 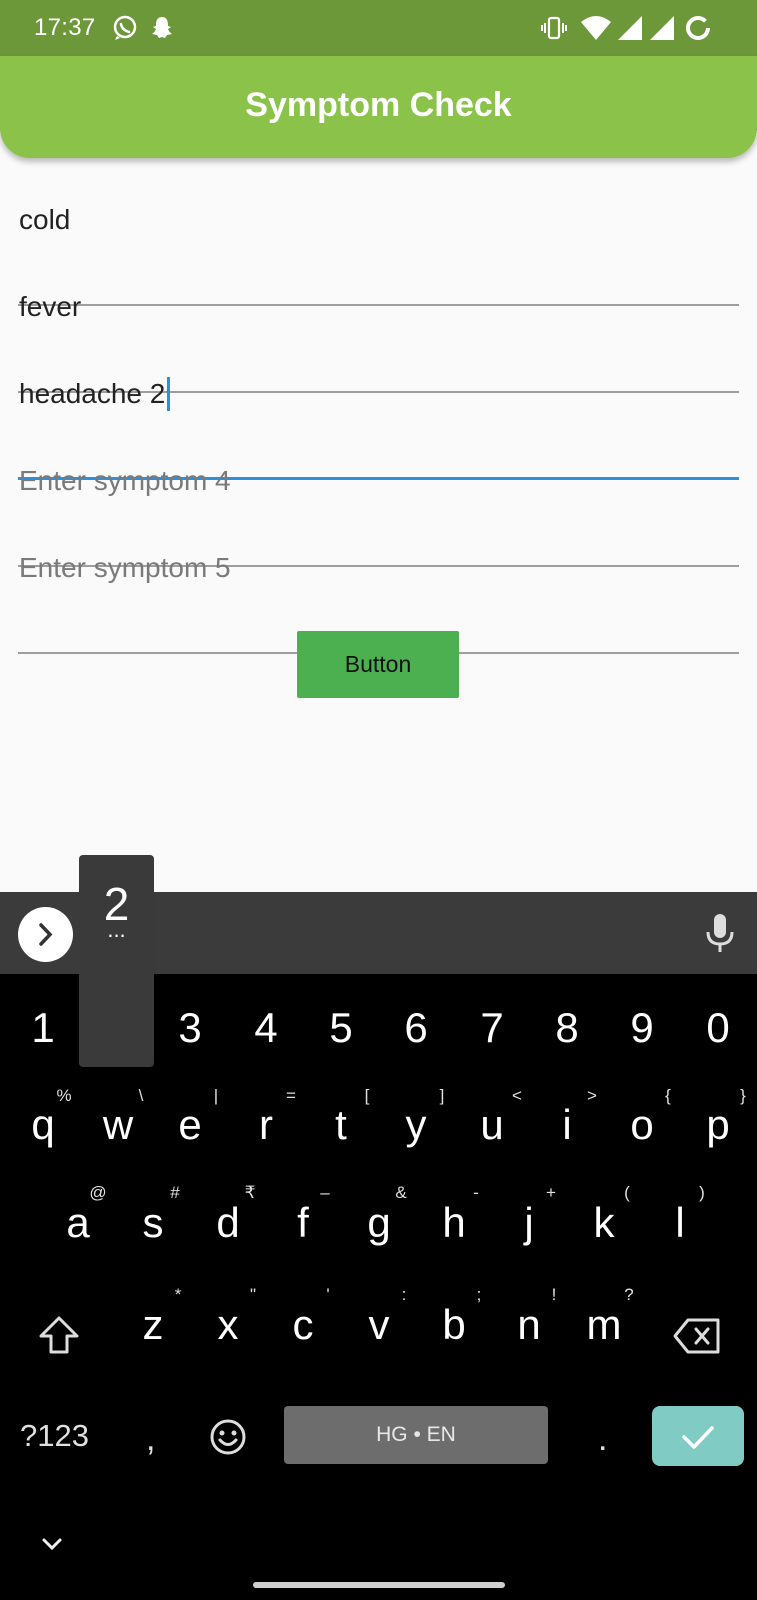 I want to click on key-p: p, so click(x=718, y=1125).